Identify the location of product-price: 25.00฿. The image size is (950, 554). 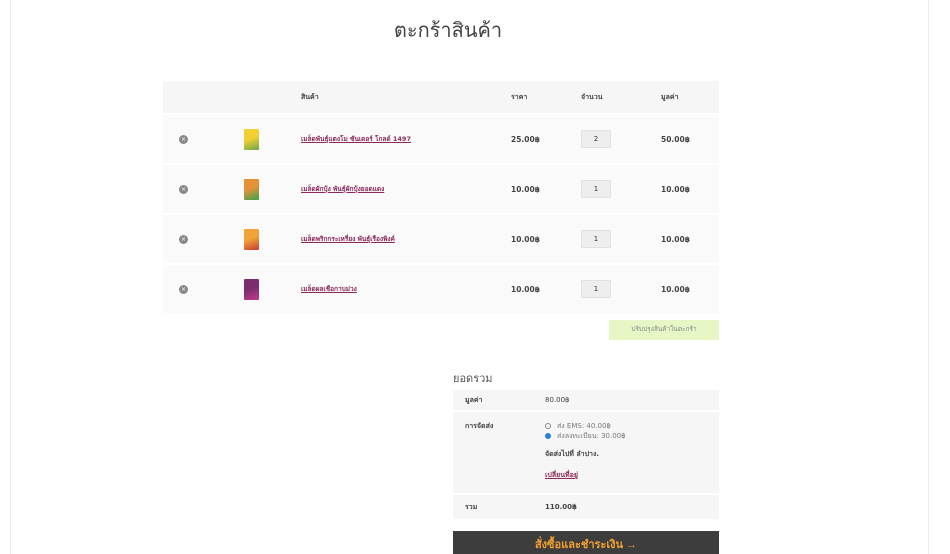
(525, 139).